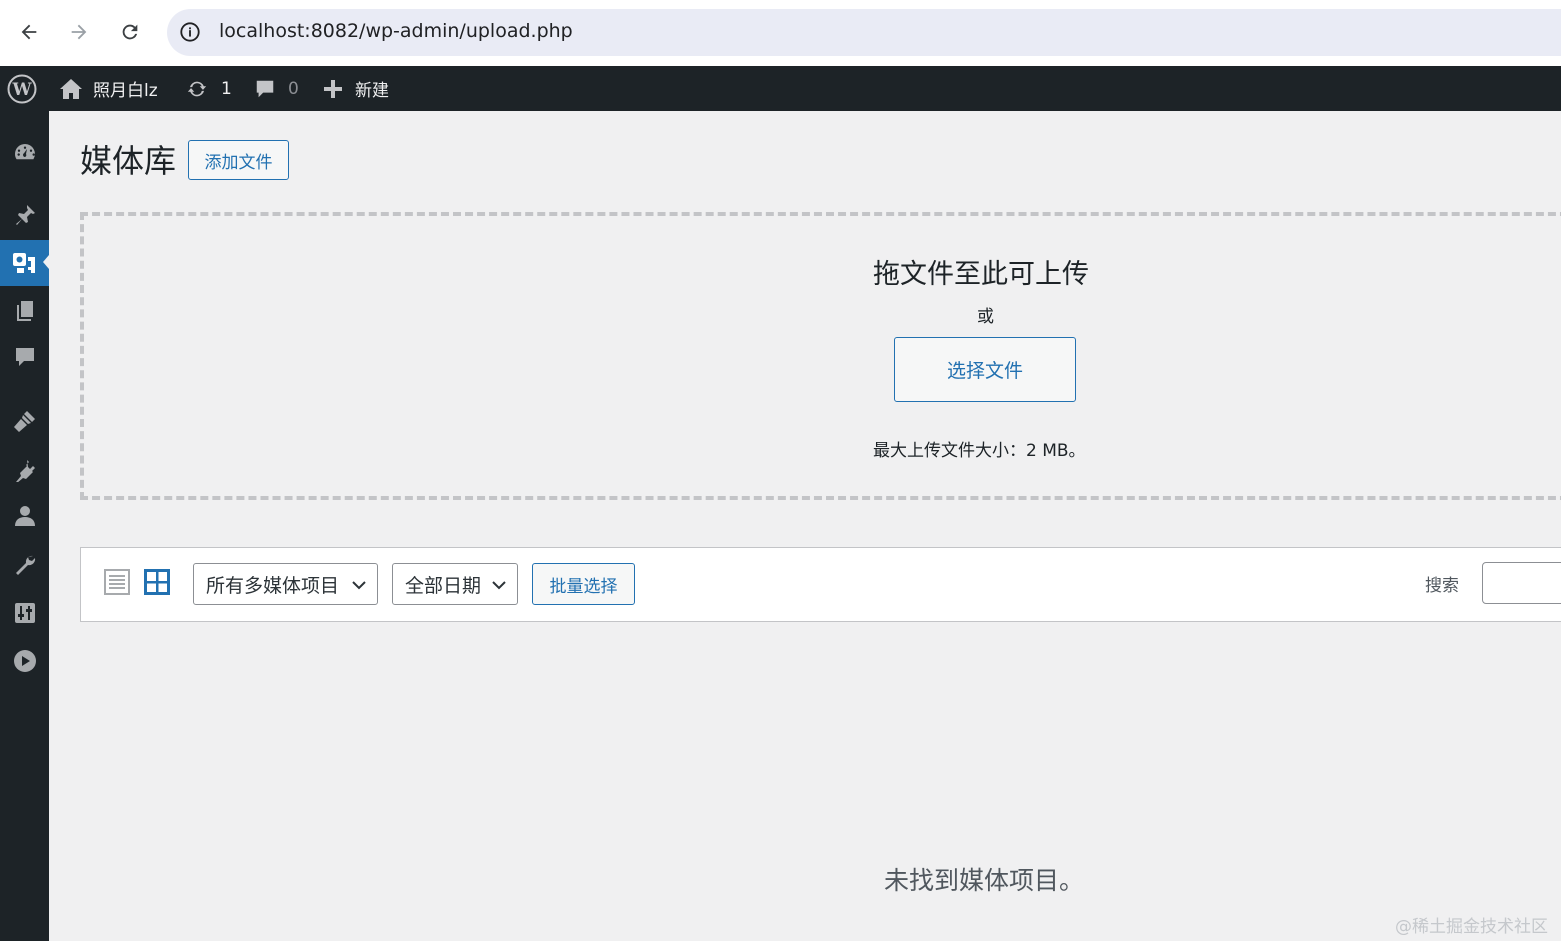 The image size is (1561, 941). I want to click on sidebar-item-appearance, so click(24, 421).